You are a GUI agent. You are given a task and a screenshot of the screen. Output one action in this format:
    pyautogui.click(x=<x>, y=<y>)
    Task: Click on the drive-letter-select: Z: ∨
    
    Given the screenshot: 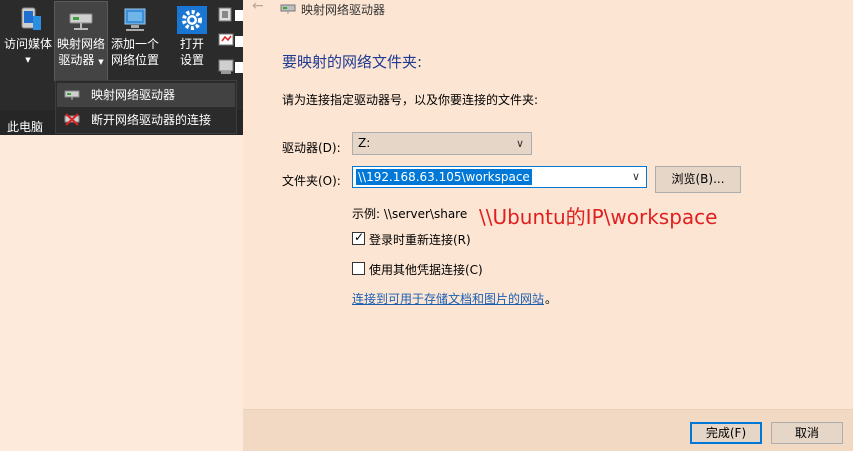 What is the action you would take?
    pyautogui.click(x=442, y=143)
    